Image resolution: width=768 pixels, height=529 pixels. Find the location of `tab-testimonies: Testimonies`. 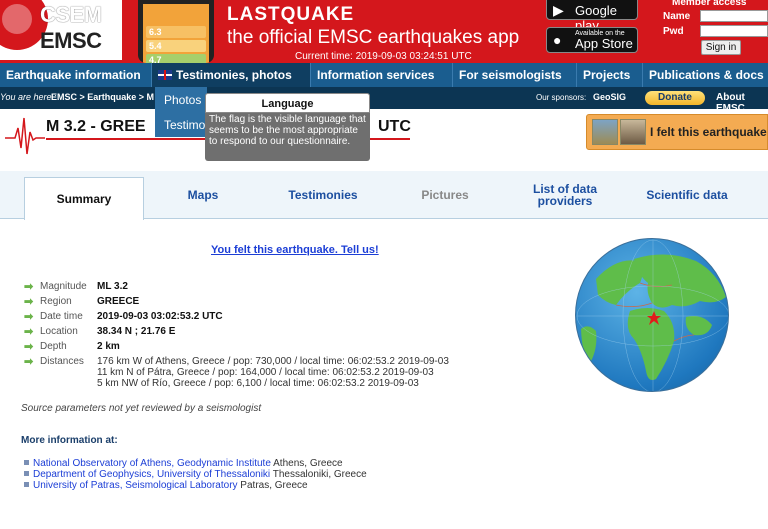

tab-testimonies: Testimonies is located at coordinates (323, 195).